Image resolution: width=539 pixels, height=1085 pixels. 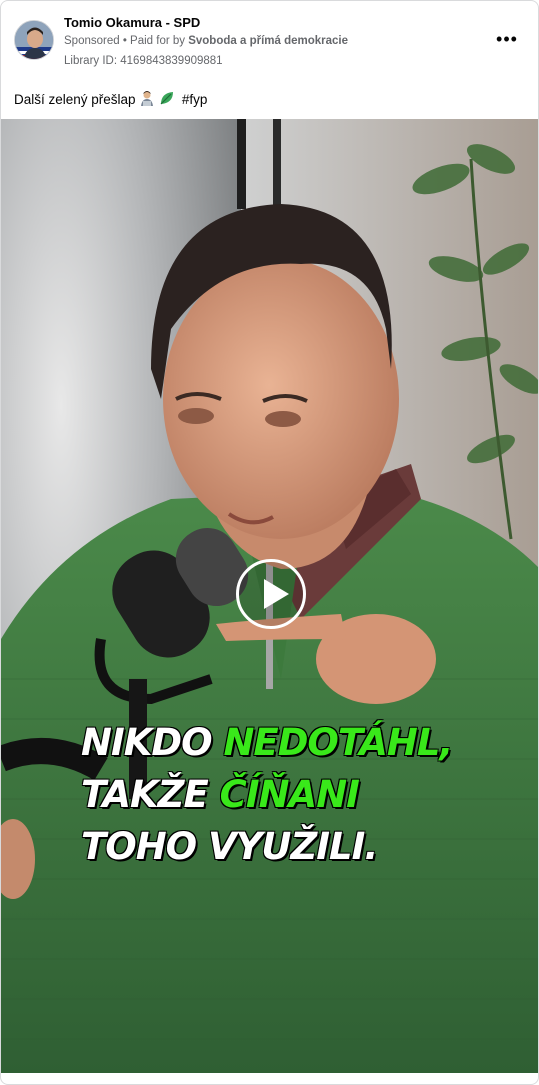 I want to click on post-caption: Další zelený přešlap #fyp, so click(x=110, y=99).